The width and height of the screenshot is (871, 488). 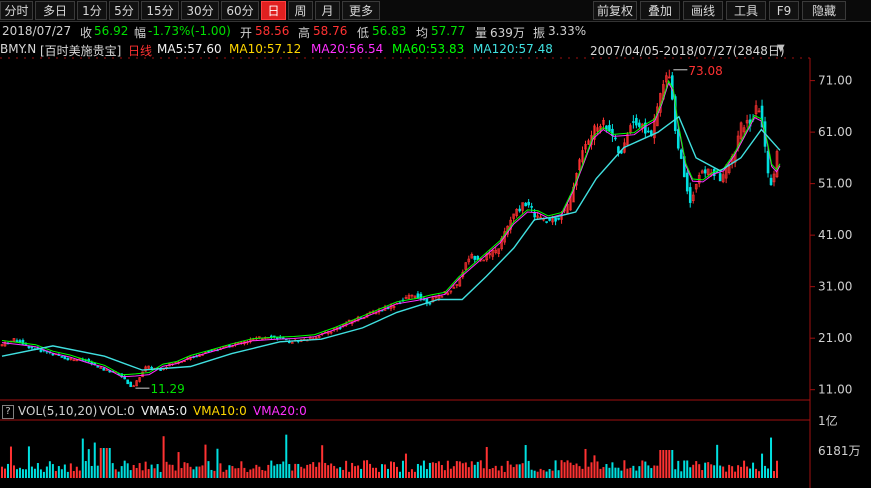 What do you see at coordinates (835, 184) in the screenshot?
I see `y-tick-label: 51.00` at bounding box center [835, 184].